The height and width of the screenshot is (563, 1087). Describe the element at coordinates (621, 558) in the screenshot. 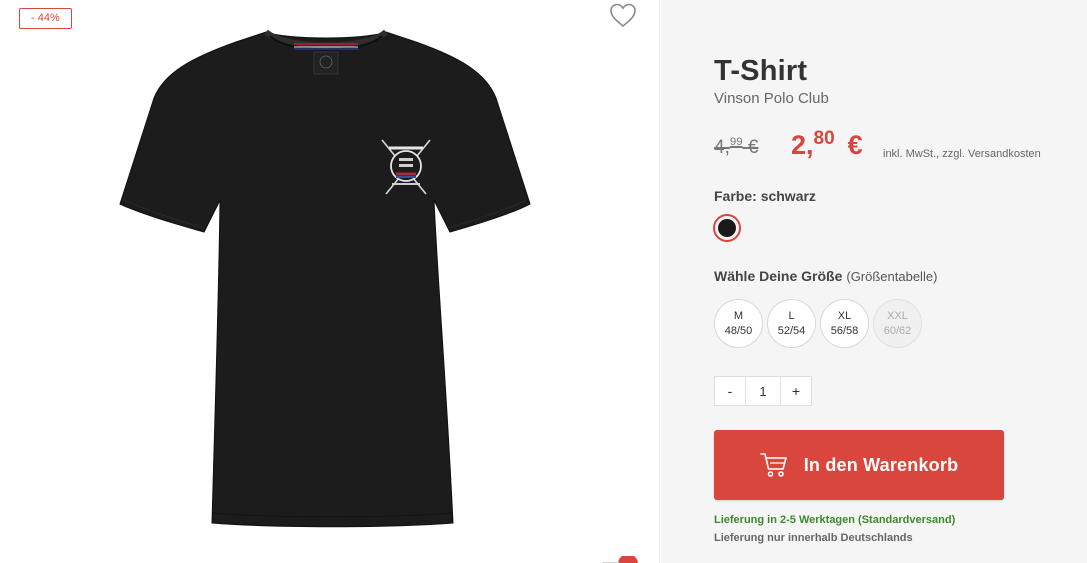

I see `cart-count-indicator` at that location.